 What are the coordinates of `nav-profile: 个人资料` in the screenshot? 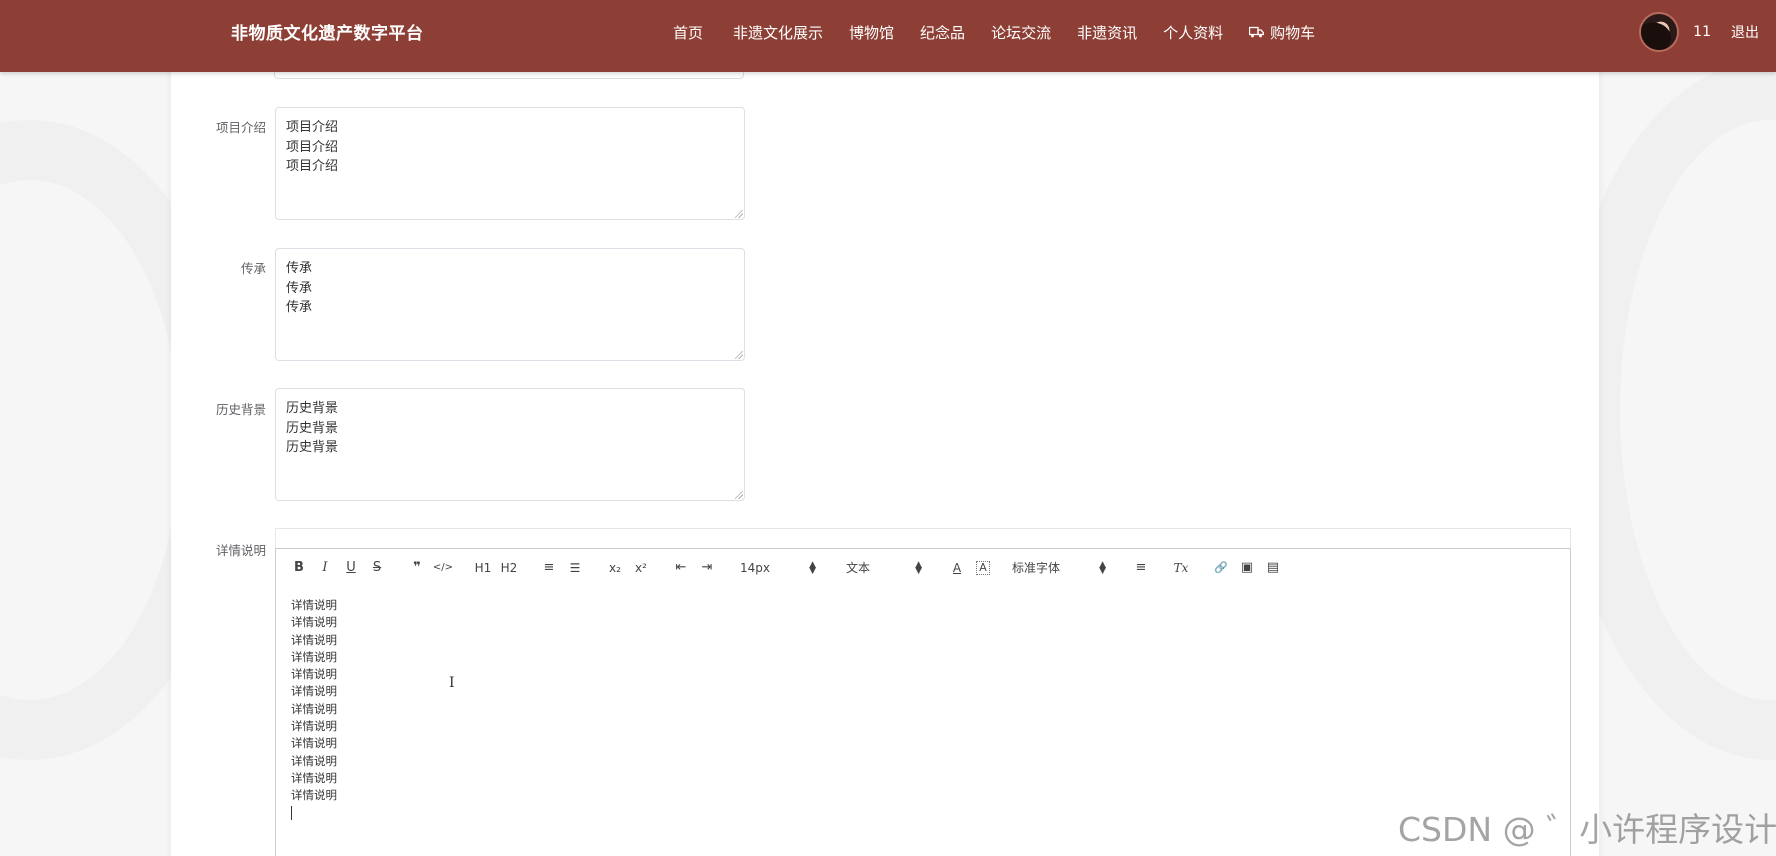 It's located at (1193, 32).